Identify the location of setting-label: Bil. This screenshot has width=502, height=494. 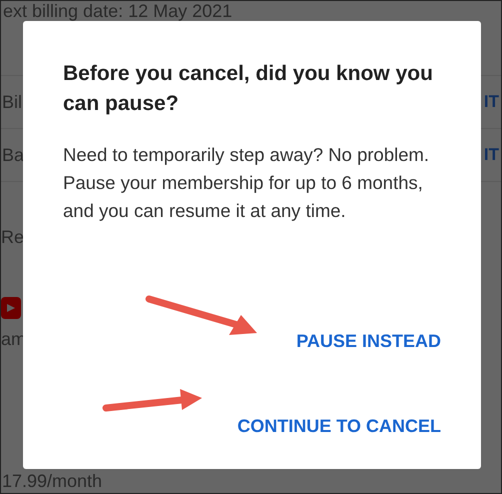
(12, 102).